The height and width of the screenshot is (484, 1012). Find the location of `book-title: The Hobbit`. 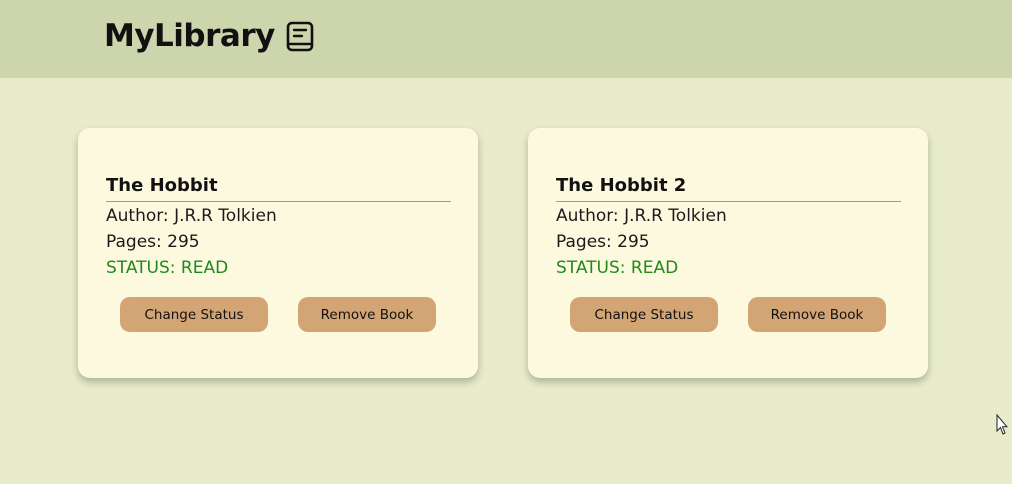

book-title: The Hobbit is located at coordinates (278, 188).